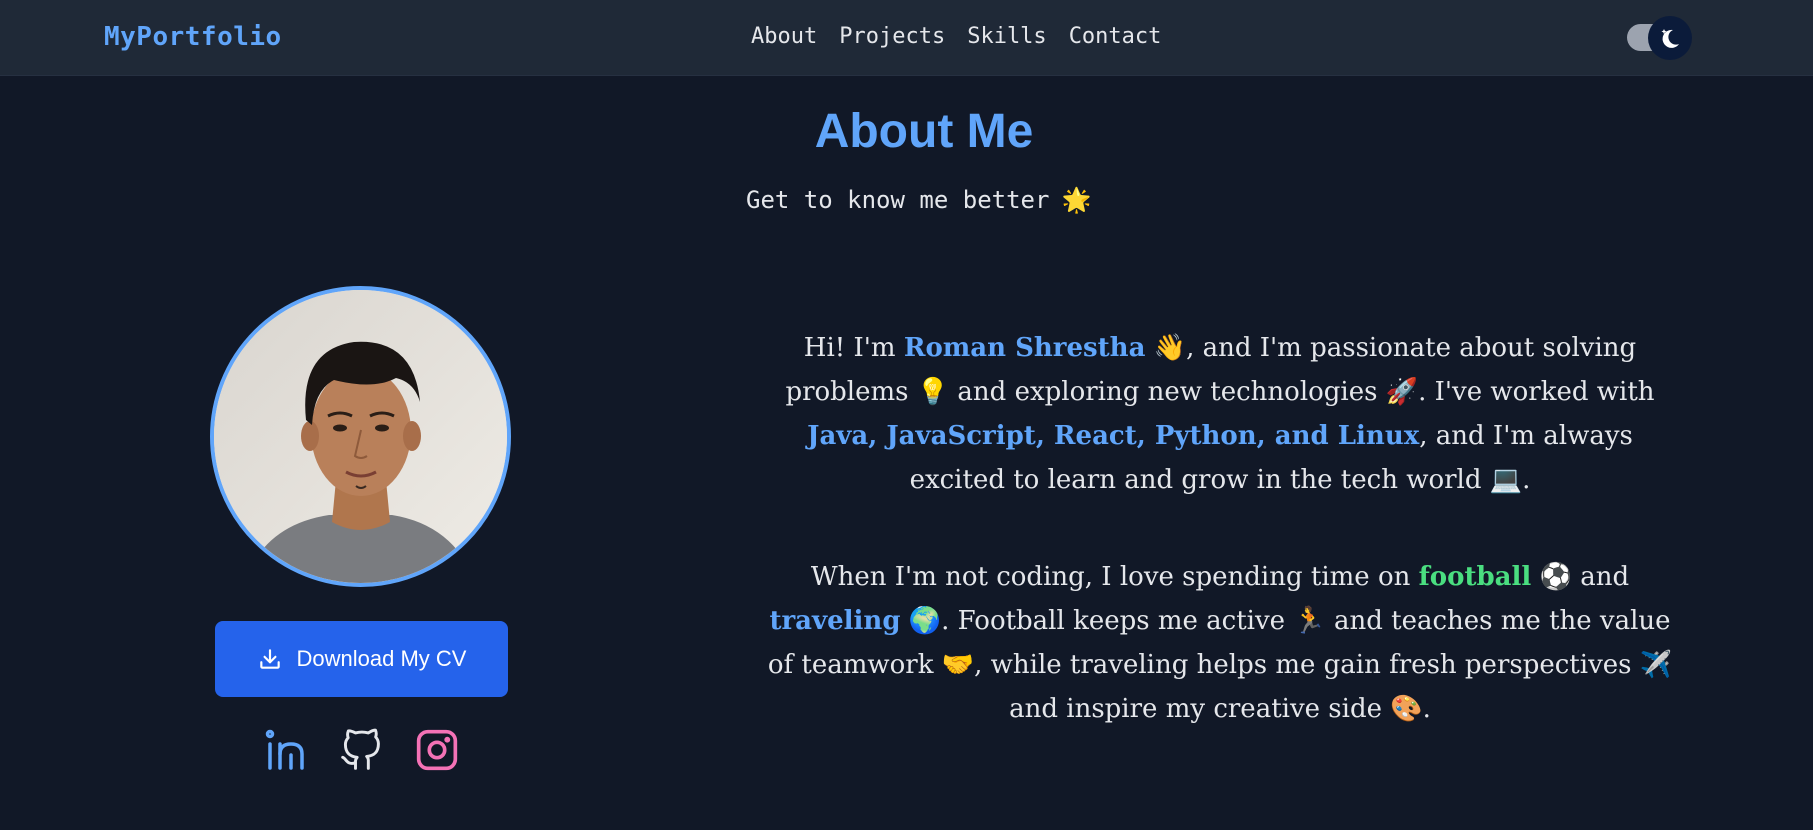 The image size is (1813, 830). I want to click on github-icon, so click(361, 750).